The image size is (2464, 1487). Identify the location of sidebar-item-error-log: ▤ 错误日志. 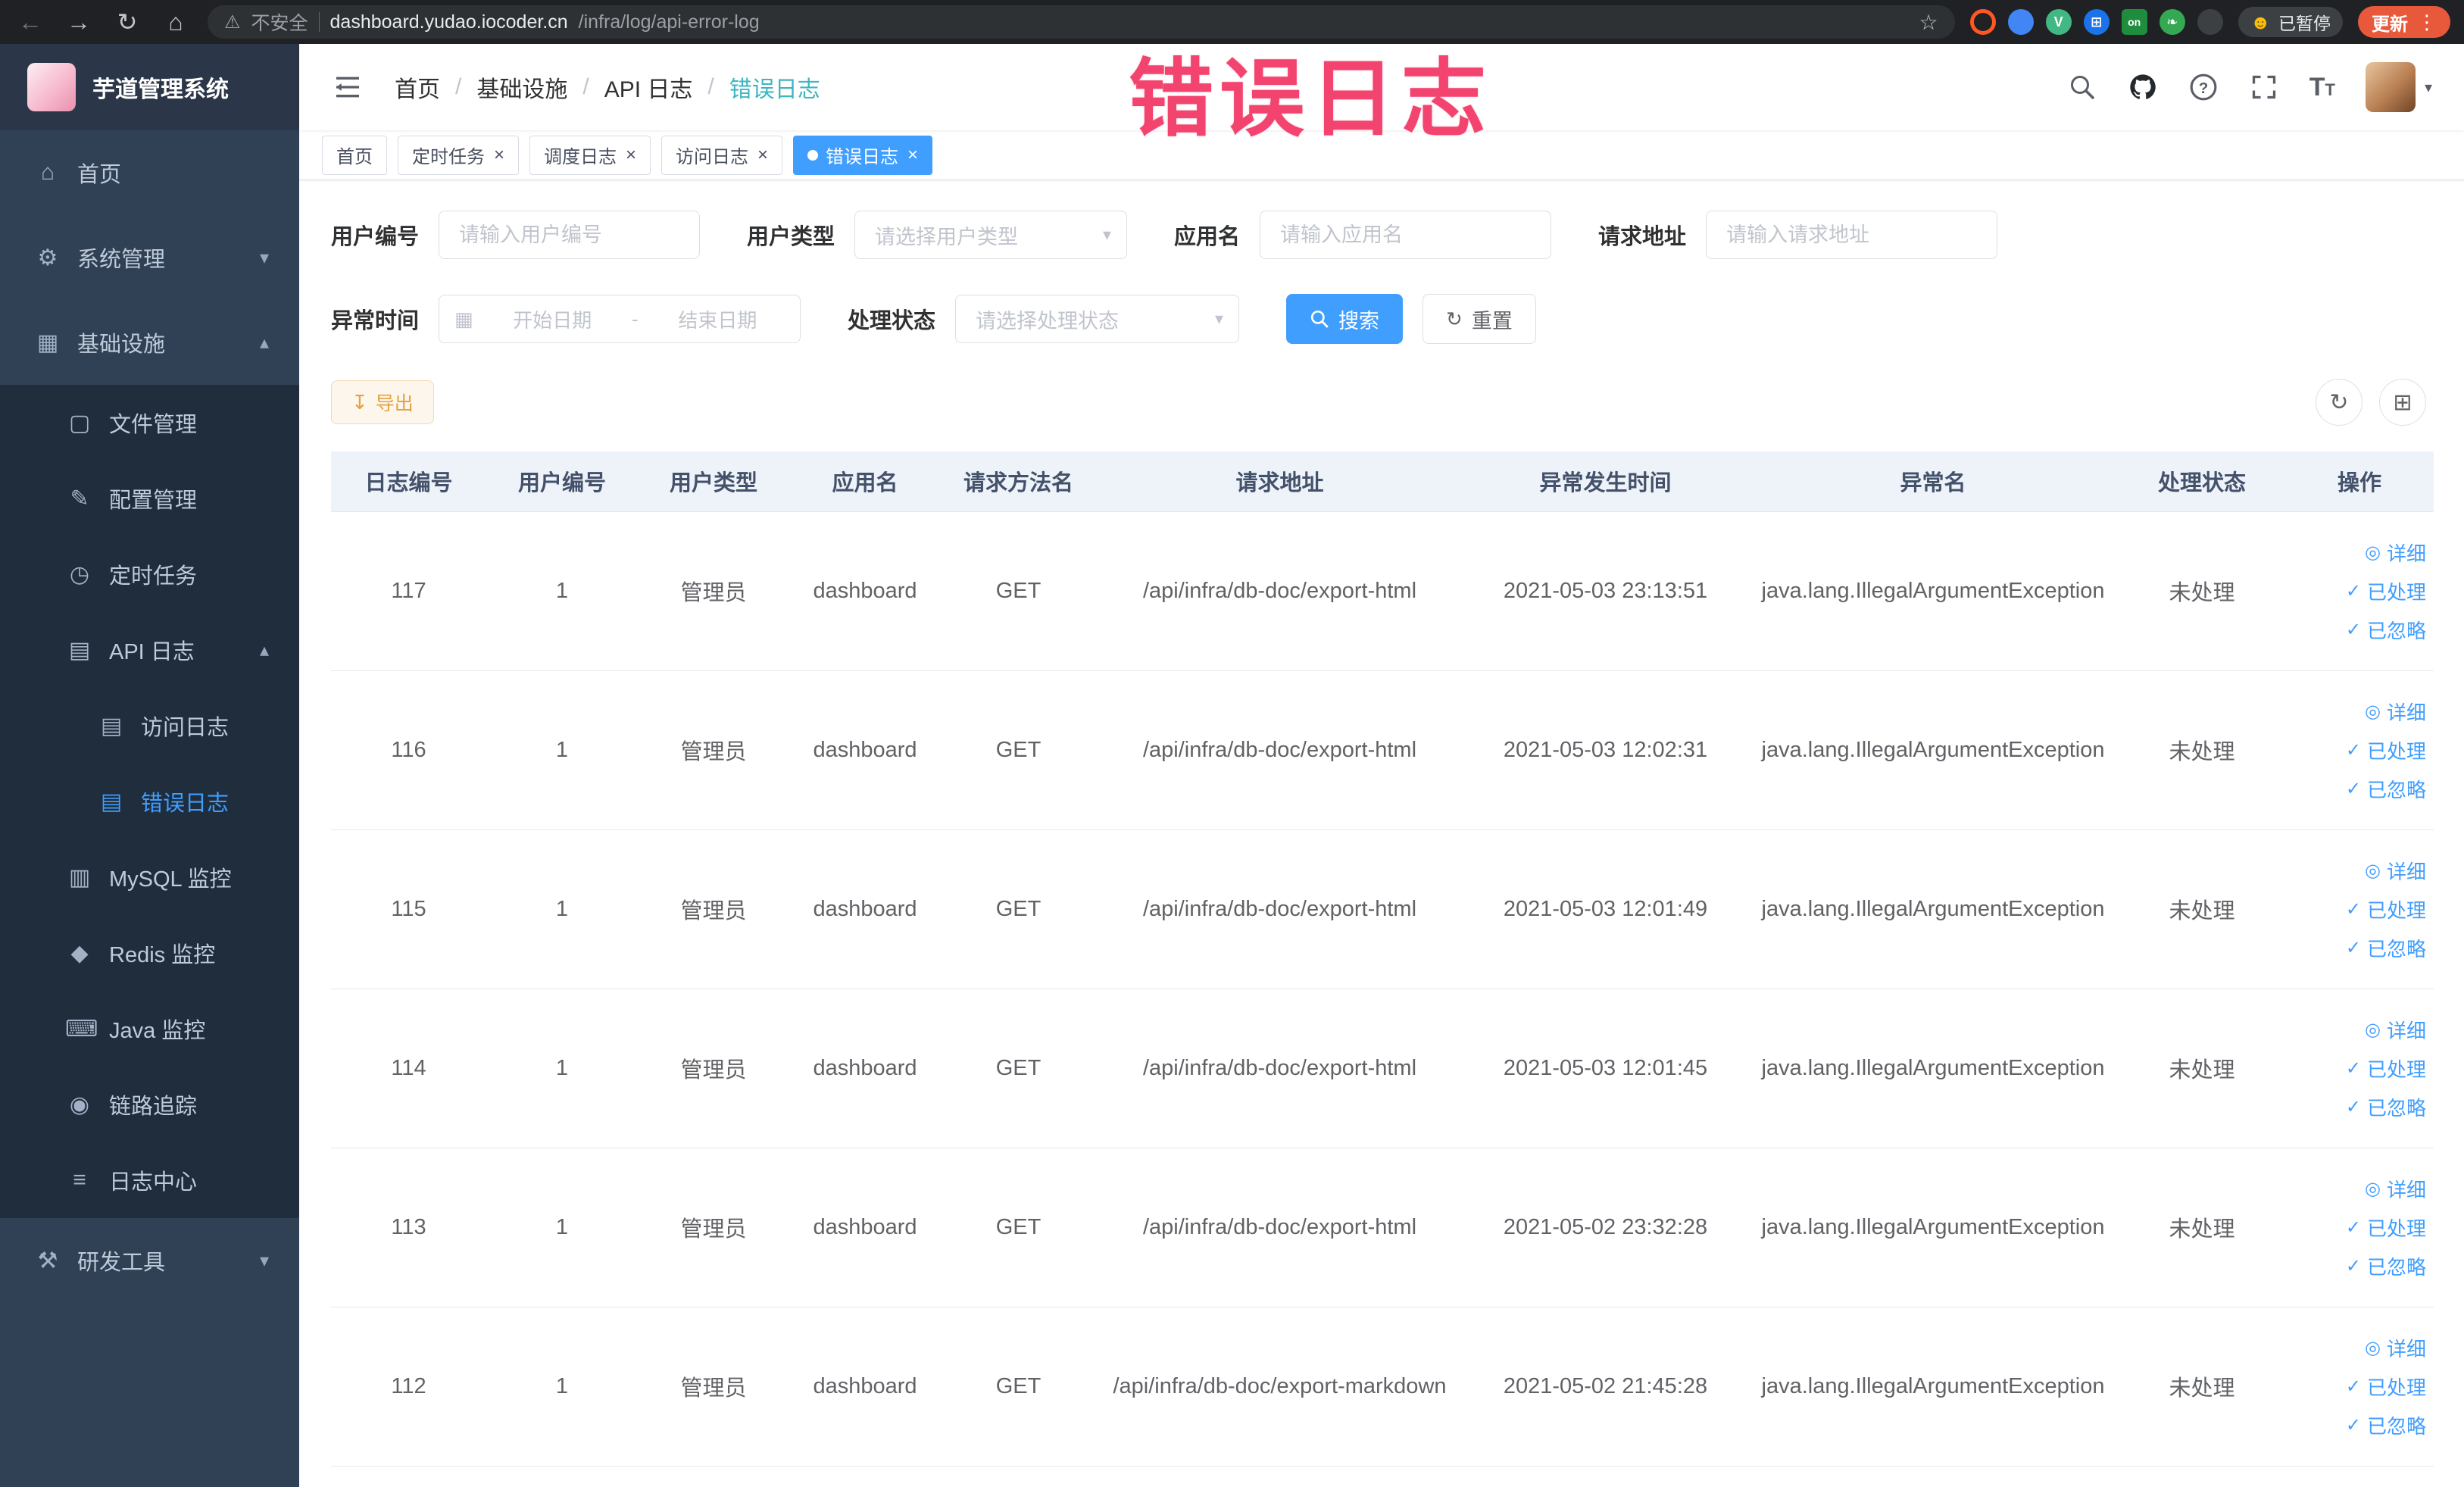
(149, 801).